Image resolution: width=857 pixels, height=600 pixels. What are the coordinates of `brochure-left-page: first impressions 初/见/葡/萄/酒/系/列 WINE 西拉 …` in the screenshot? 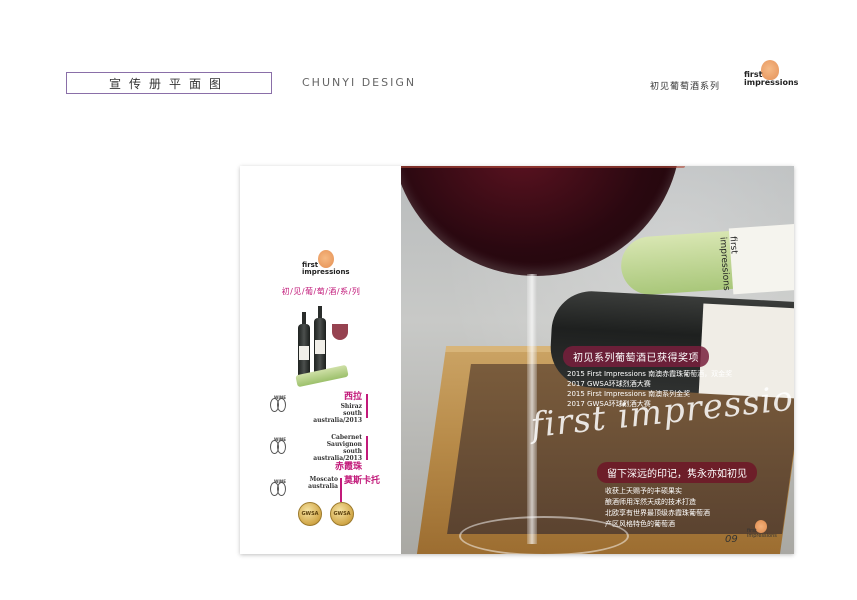 It's located at (320, 360).